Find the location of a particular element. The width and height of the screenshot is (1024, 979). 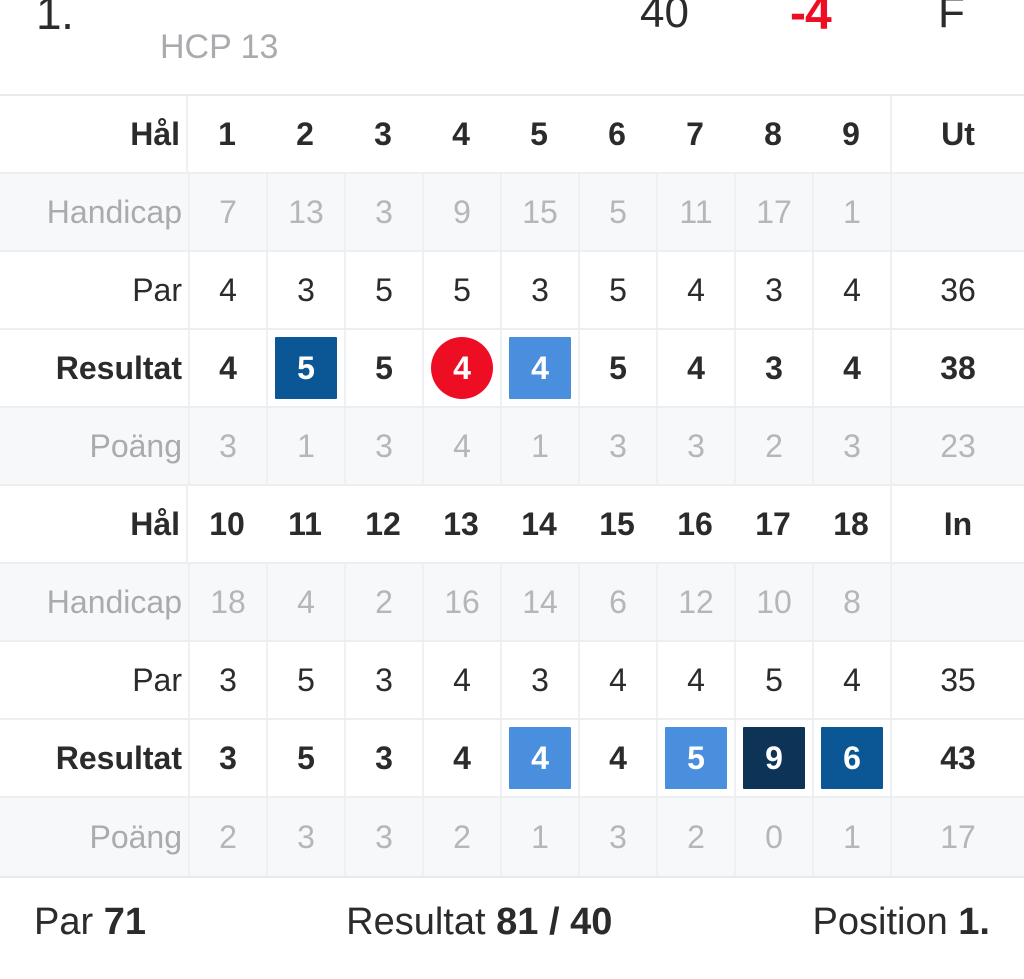

score-badge: 4 is located at coordinates (540, 758).